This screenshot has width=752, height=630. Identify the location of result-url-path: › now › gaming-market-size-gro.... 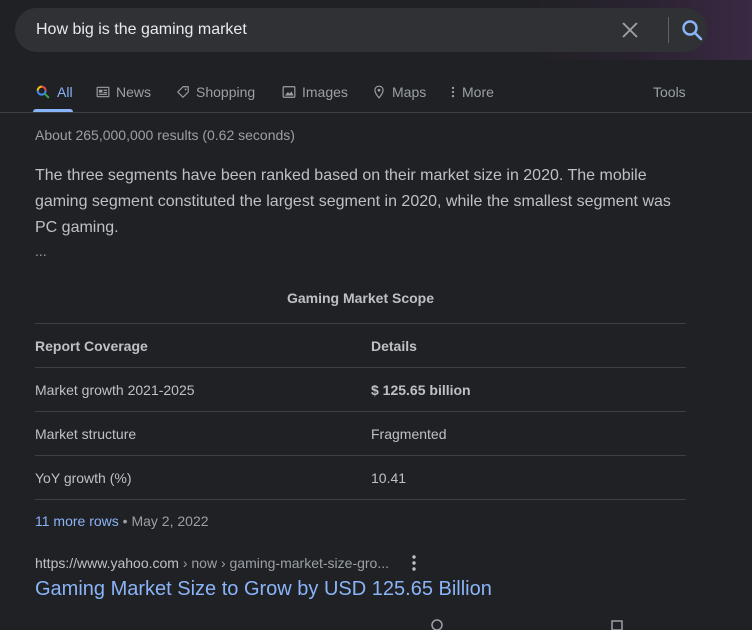
(284, 563).